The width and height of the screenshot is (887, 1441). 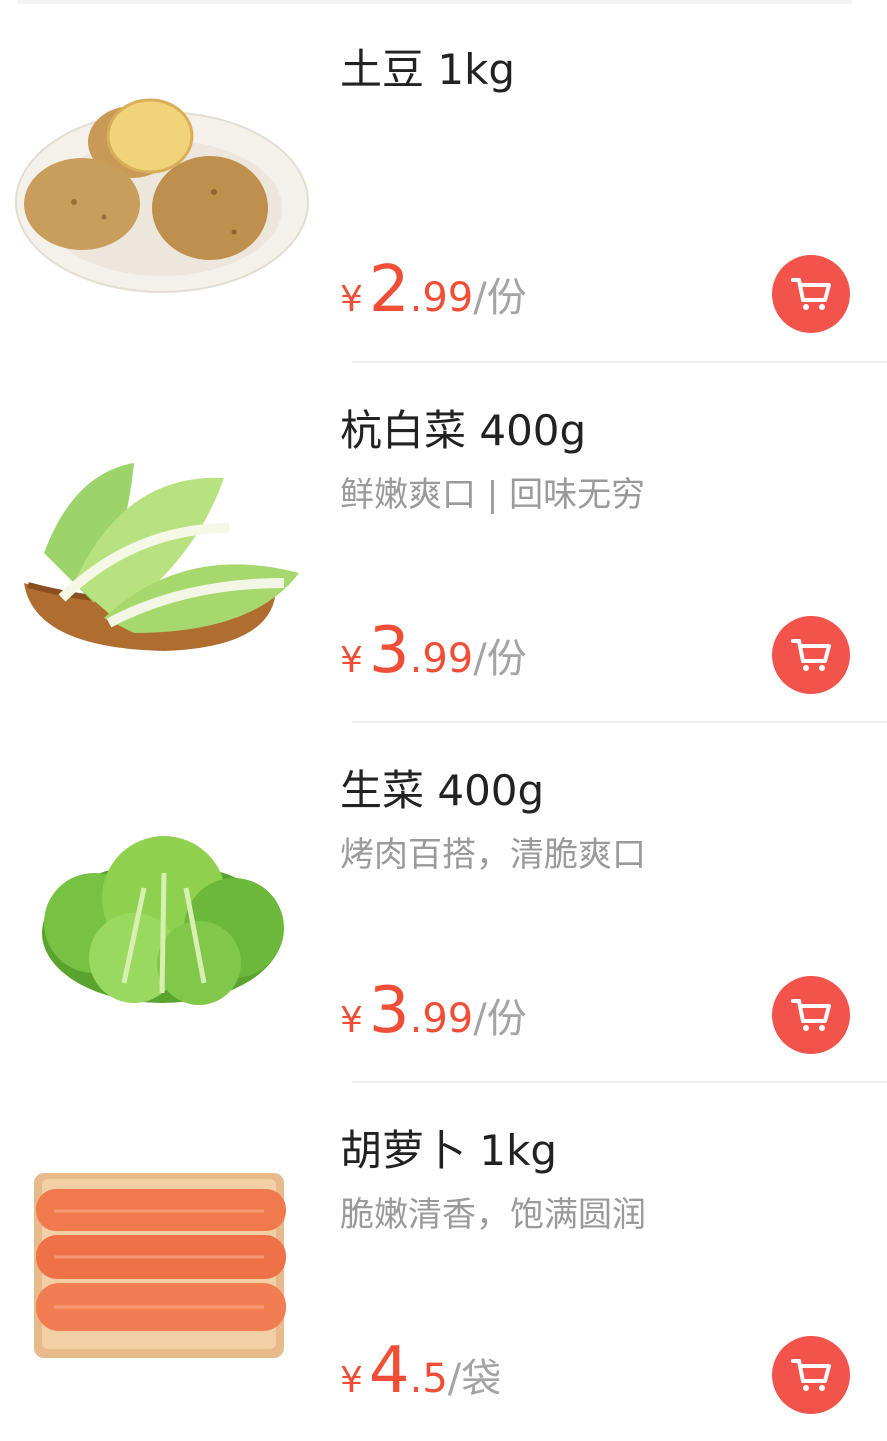 What do you see at coordinates (449, 1150) in the screenshot?
I see `product-name: 胡萝卜 1kg` at bounding box center [449, 1150].